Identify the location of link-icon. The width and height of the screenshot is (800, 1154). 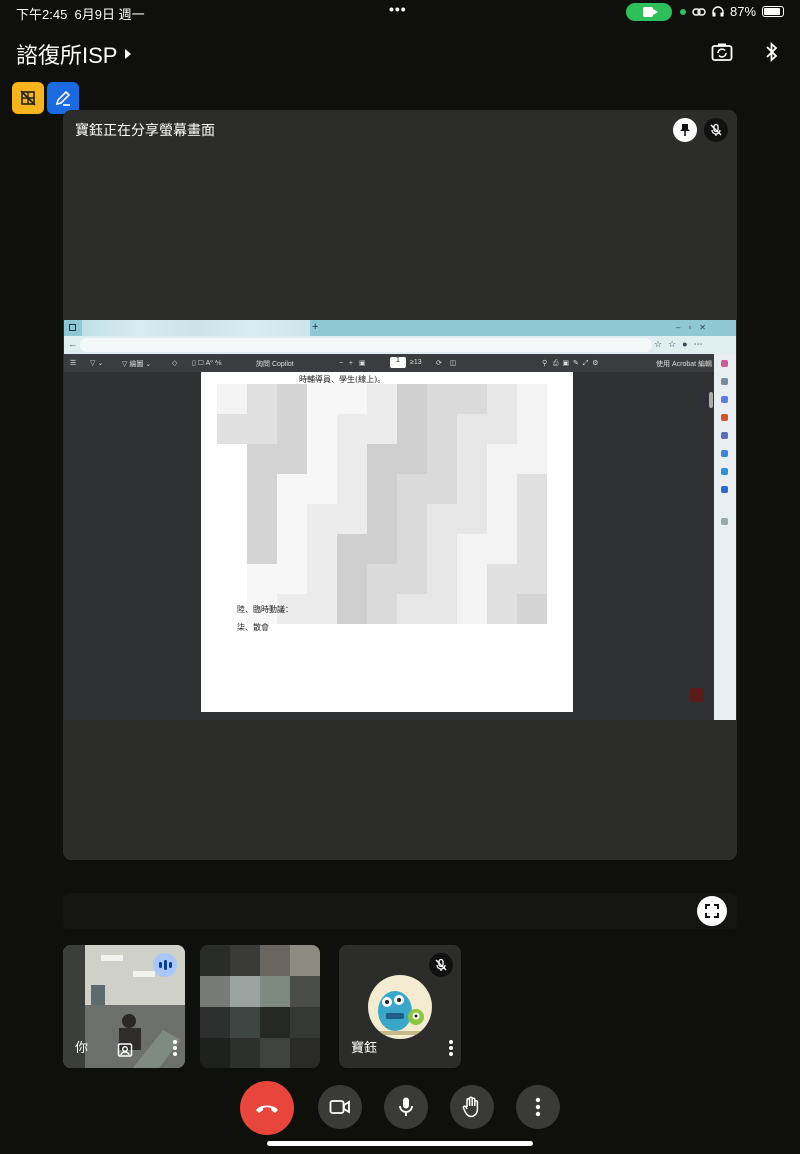
(699, 11).